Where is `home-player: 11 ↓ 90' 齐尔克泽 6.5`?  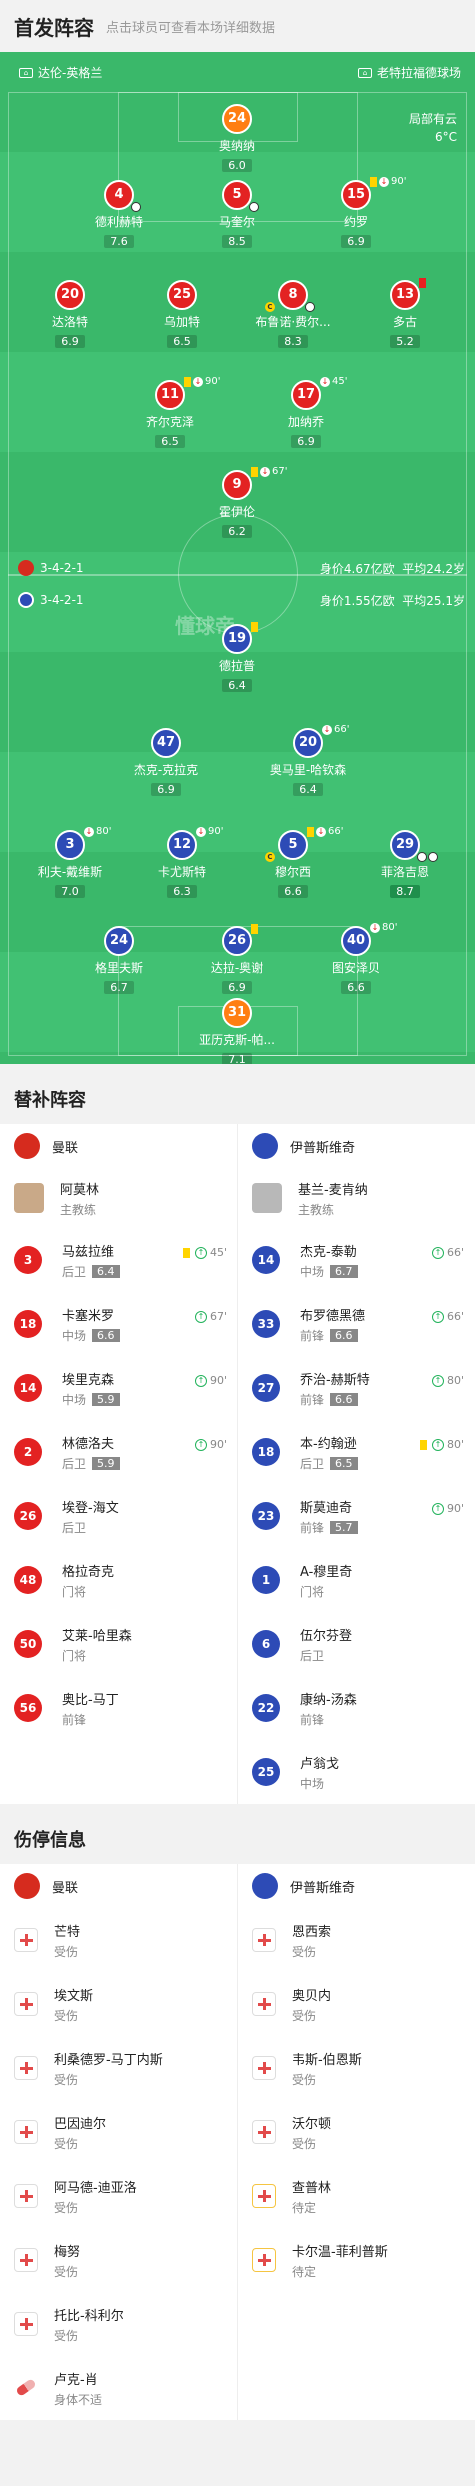
home-player: 11 ↓ 90' 齐尔克泽 6.5 is located at coordinates (170, 412).